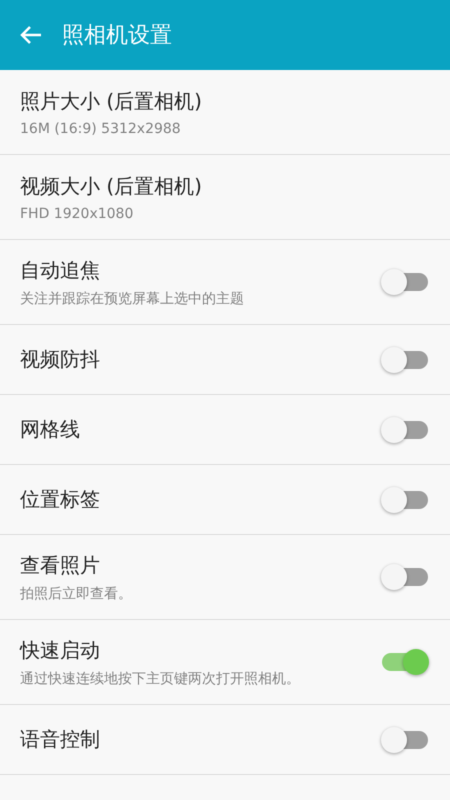 This screenshot has height=800, width=450. Describe the element at coordinates (225, 500) in the screenshot. I see `setting-row: 位置标签` at that location.